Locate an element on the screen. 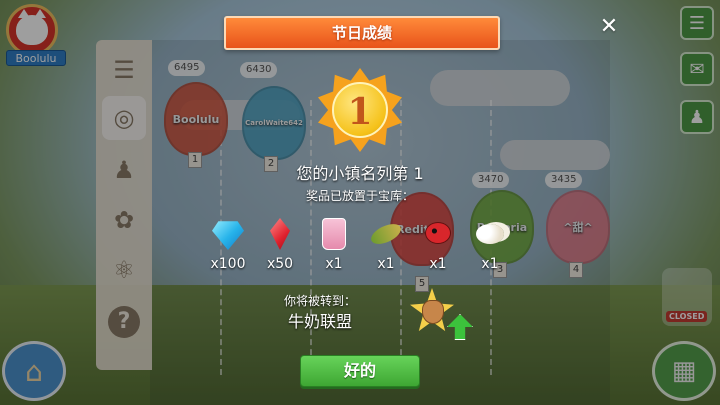 The image size is (720, 405). eggs-icon is located at coordinates (490, 234).